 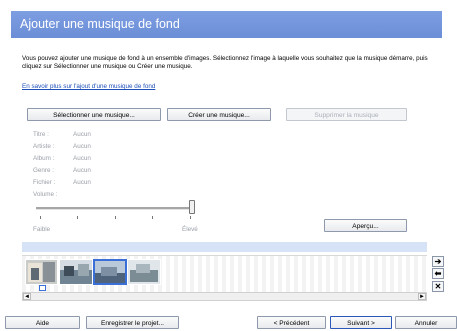 What do you see at coordinates (42, 288) in the screenshot?
I see `music-note-icon` at bounding box center [42, 288].